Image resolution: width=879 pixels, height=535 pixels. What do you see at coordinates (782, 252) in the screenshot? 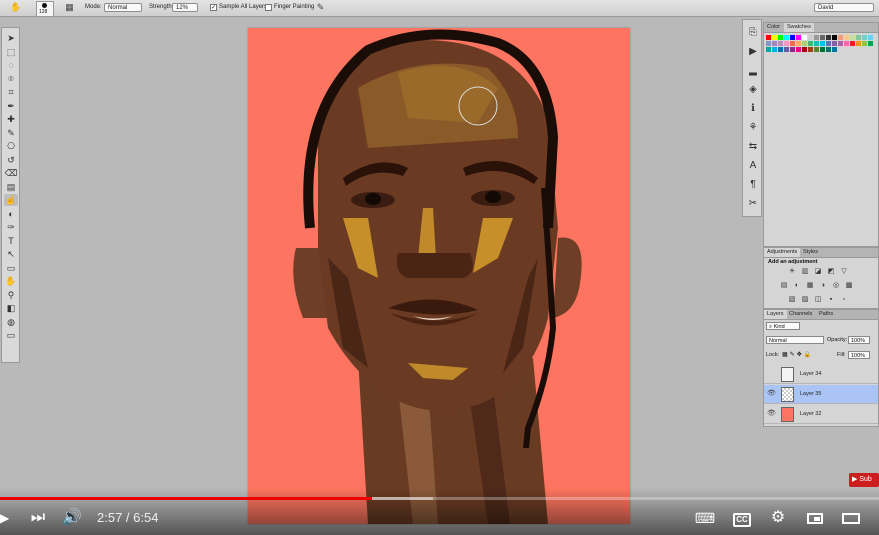
I see `tab-adjustments: Adjustments` at bounding box center [782, 252].